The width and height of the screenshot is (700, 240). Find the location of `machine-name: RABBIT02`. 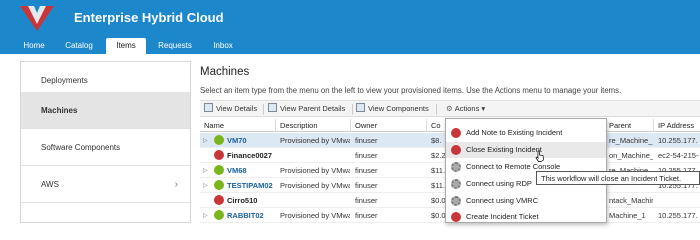

machine-name: RABBIT02 is located at coordinates (245, 215).